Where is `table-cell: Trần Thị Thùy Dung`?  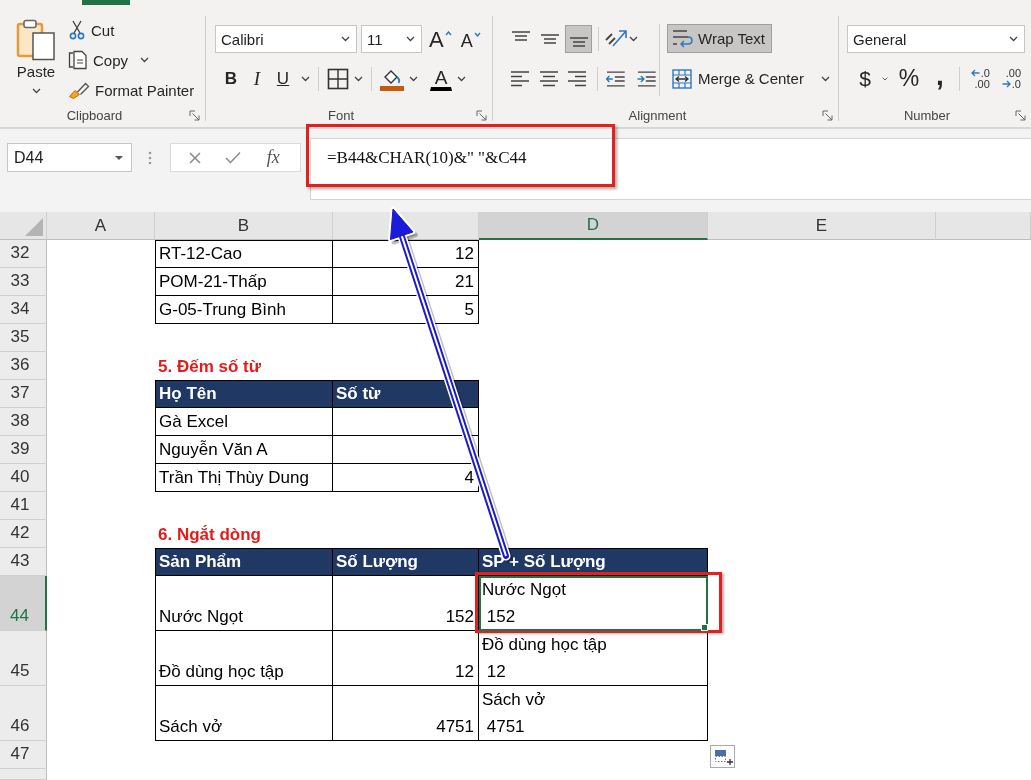
table-cell: Trần Thị Thùy Dung is located at coordinates (244, 478).